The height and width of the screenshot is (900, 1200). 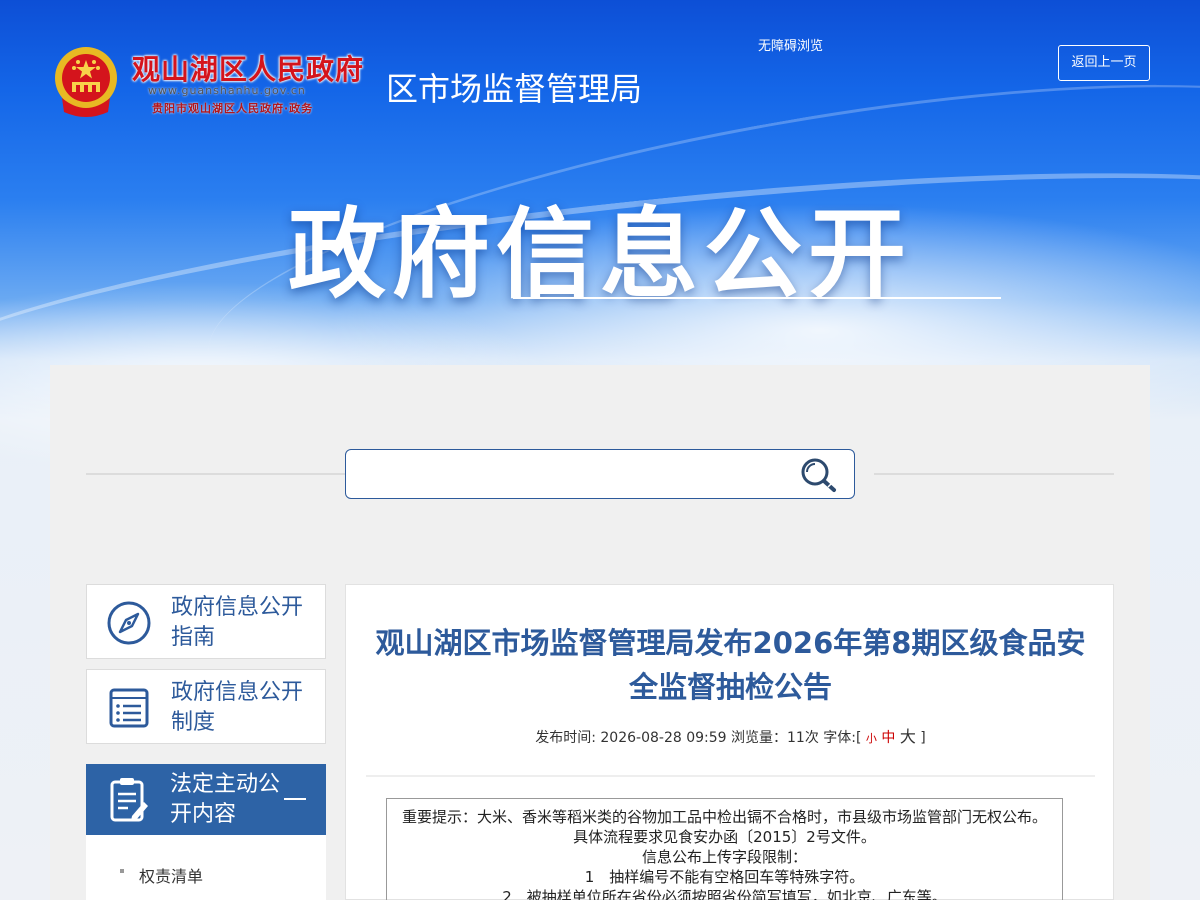 I want to click on notice-text: 2 被抽样单位所在省份必须按照省份简写填写，如北京、广东等。, so click(x=724, y=894).